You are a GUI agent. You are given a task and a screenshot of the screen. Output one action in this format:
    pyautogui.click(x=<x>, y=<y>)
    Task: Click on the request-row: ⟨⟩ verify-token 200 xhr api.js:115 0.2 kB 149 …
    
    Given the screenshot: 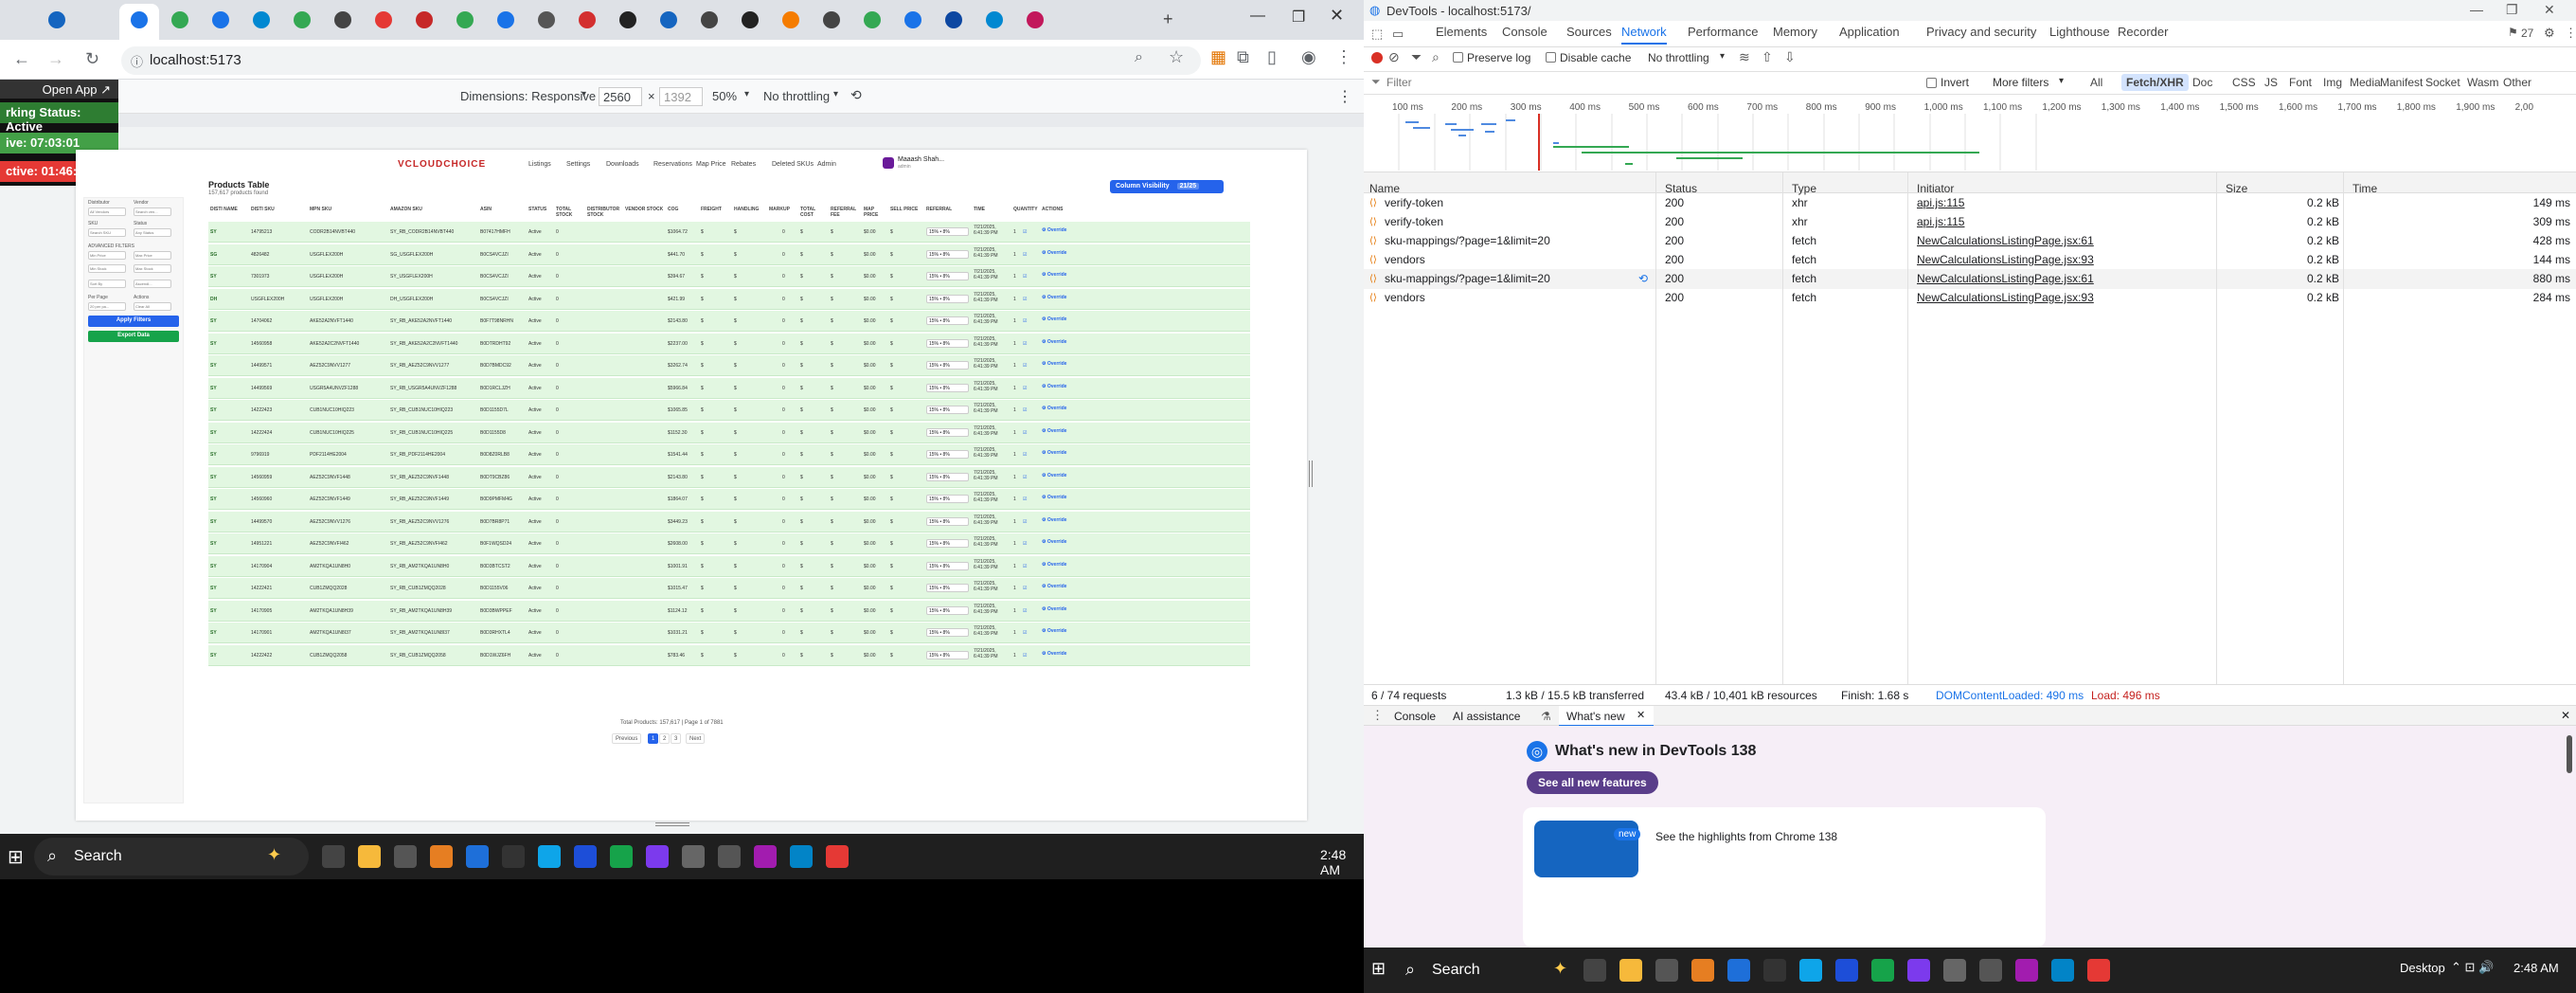 What is the action you would take?
    pyautogui.click(x=1970, y=203)
    